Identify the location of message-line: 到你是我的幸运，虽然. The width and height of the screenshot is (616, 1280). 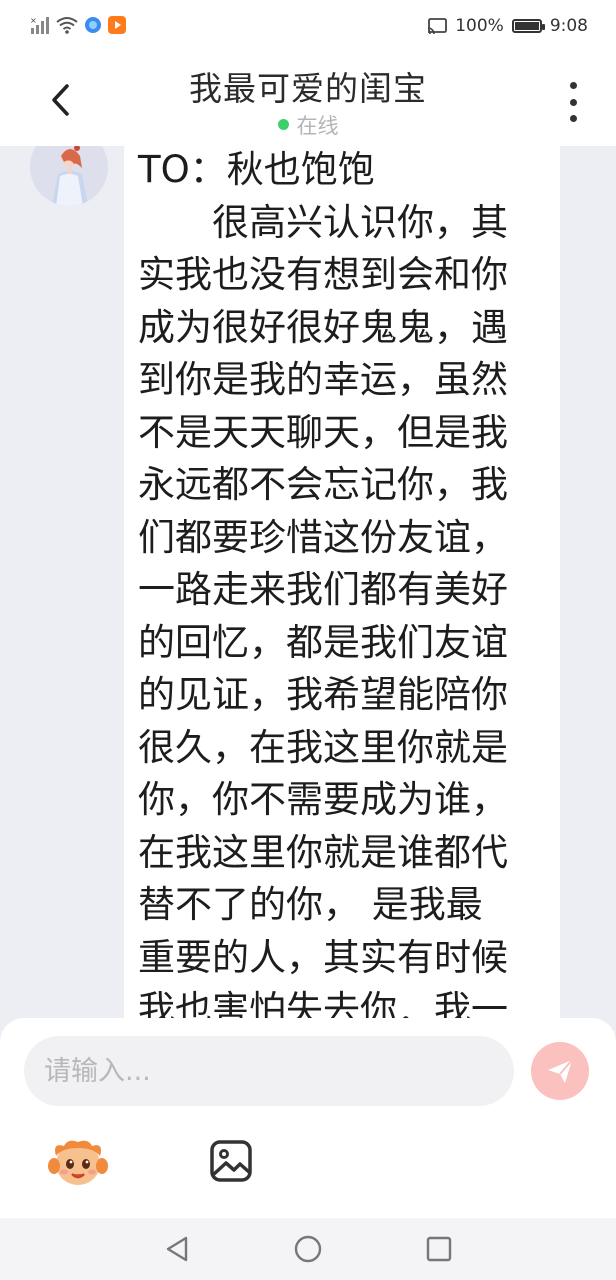
(323, 379).